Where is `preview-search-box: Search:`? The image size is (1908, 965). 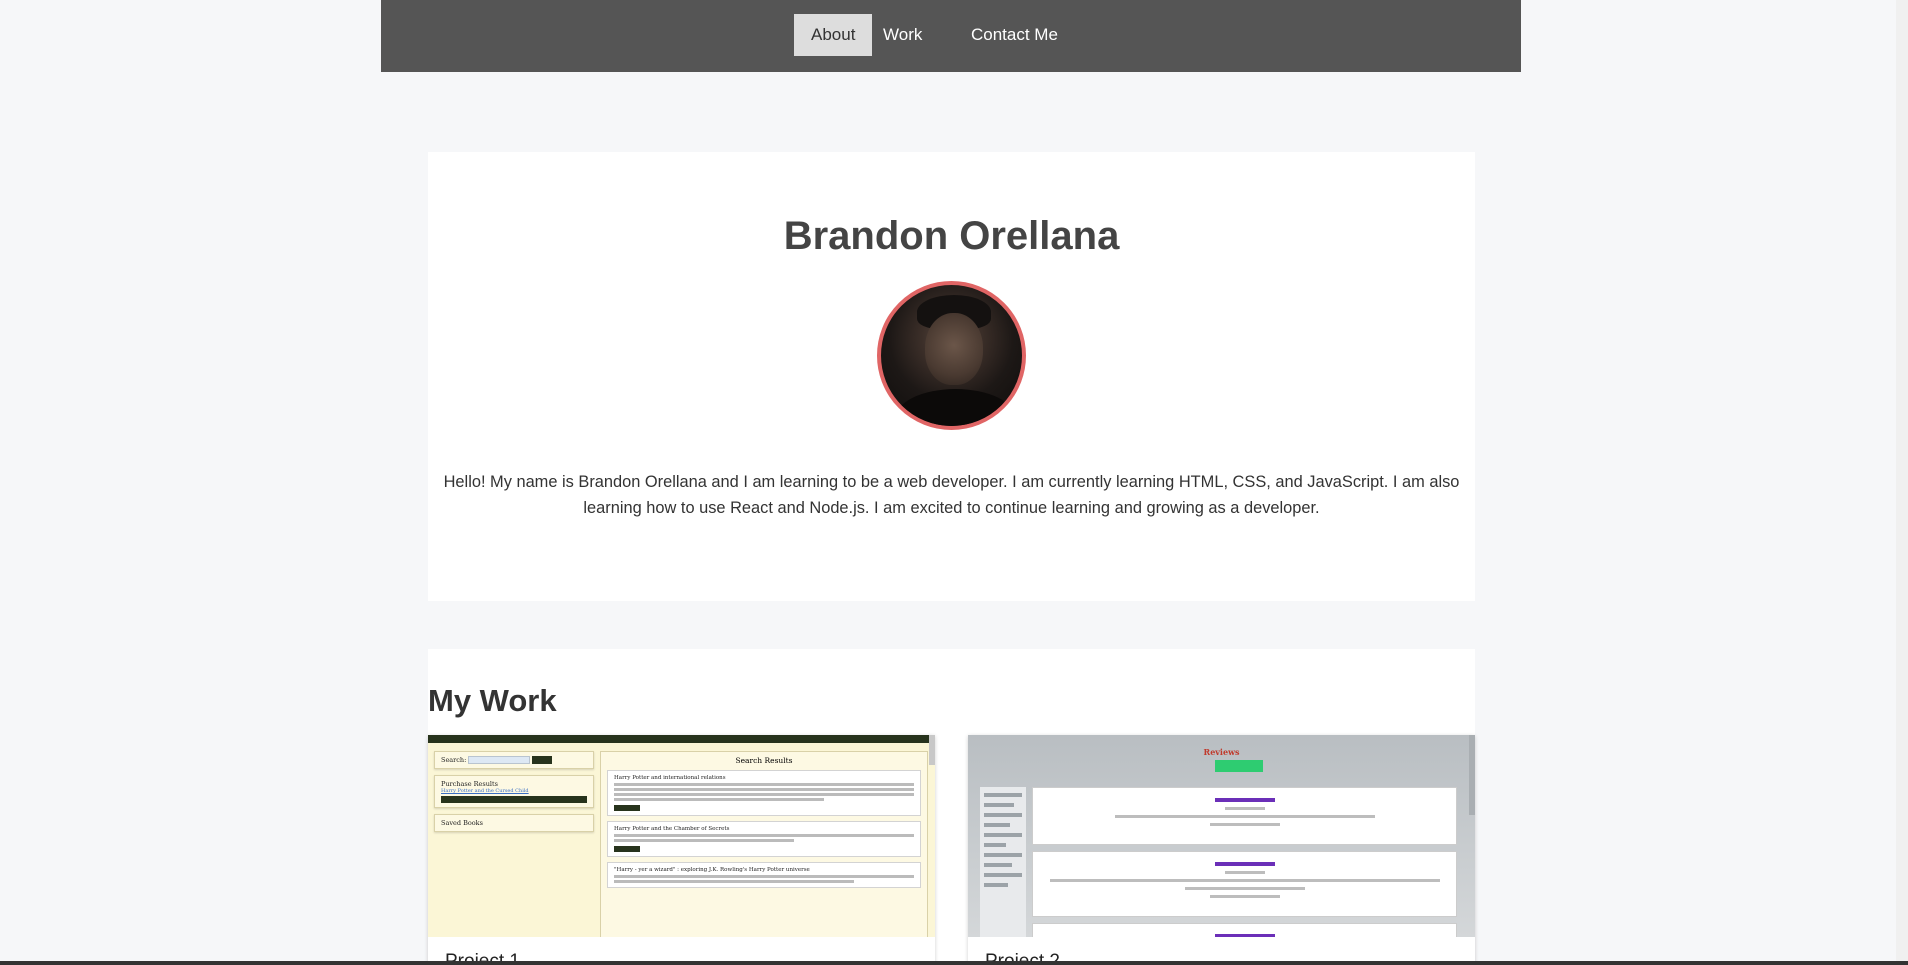
preview-search-box: Search: is located at coordinates (514, 760).